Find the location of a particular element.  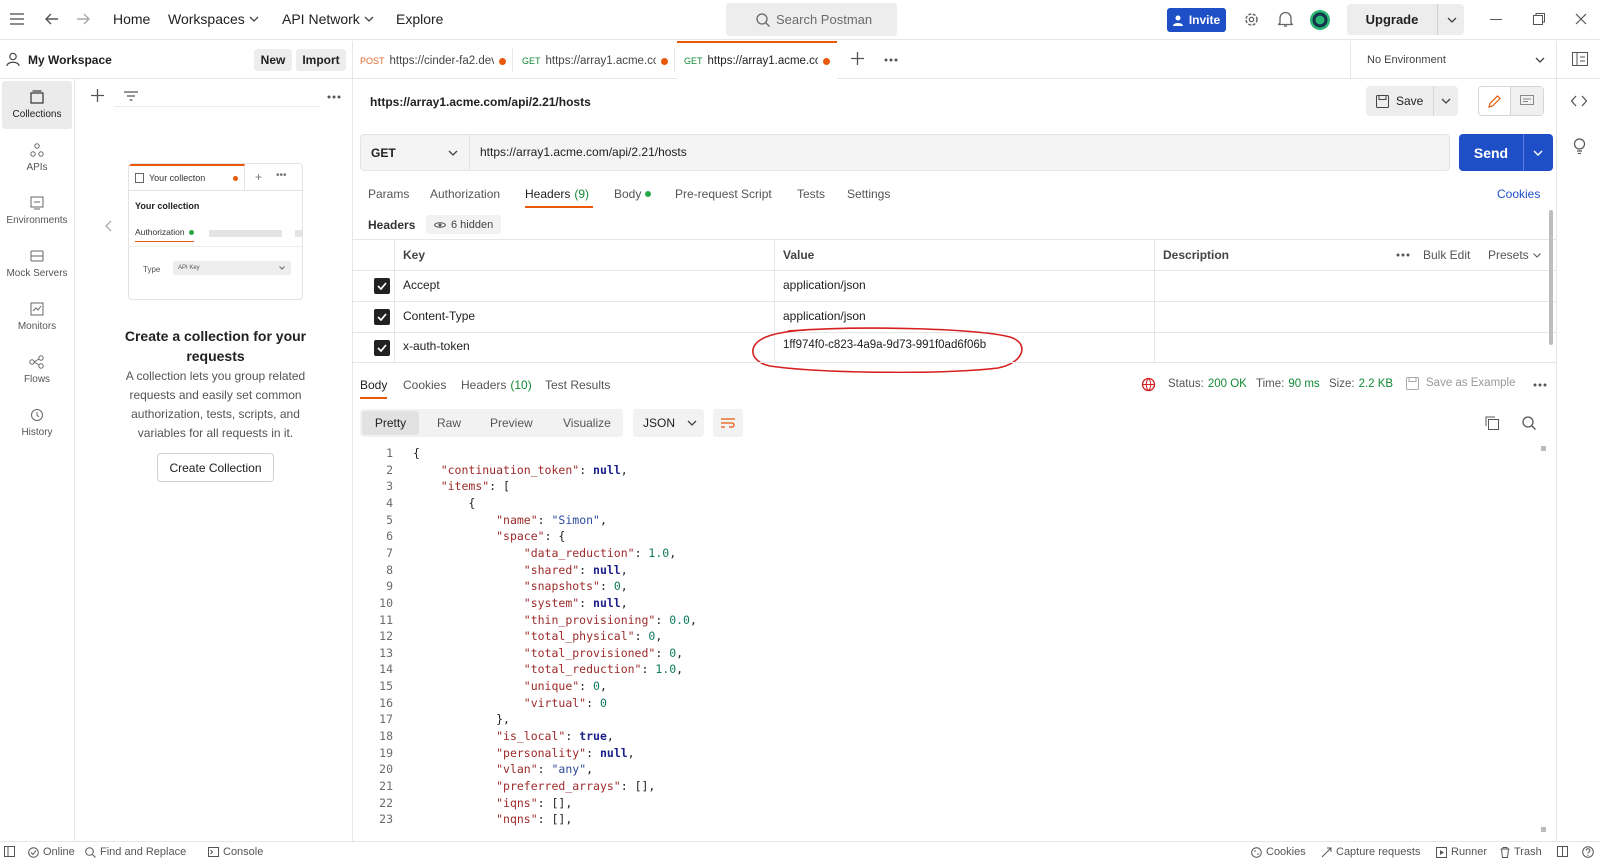

copy-icon is located at coordinates (1492, 423).